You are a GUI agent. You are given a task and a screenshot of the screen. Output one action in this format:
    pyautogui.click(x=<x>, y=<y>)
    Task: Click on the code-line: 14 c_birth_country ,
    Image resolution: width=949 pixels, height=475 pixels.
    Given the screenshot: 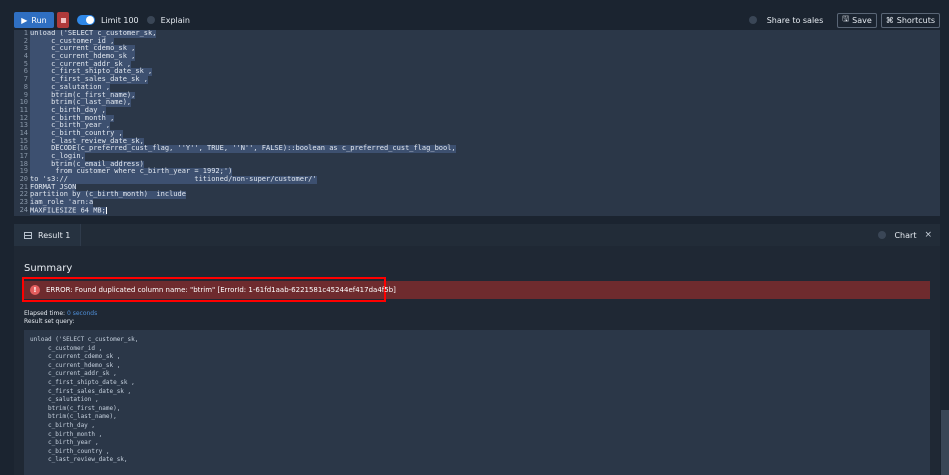 What is the action you would take?
    pyautogui.click(x=477, y=133)
    